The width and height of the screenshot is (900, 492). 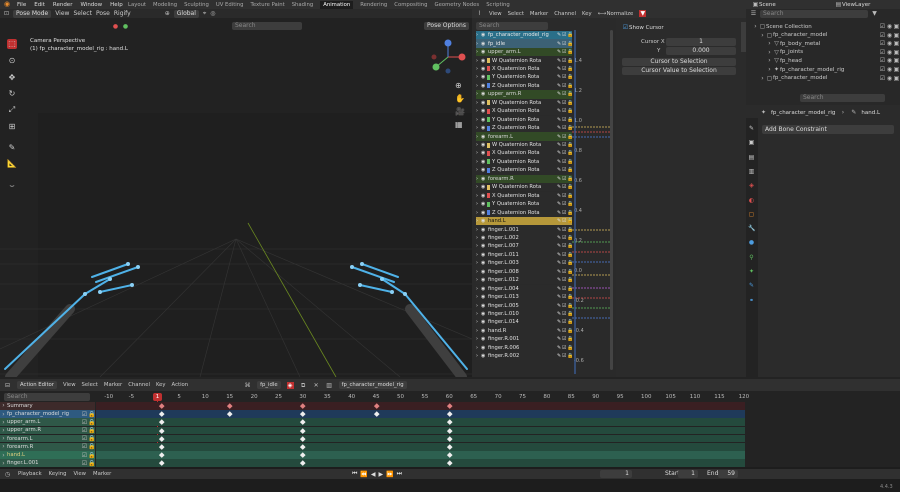 What do you see at coordinates (303, 5) in the screenshot?
I see `tab-shading: Shading` at bounding box center [303, 5].